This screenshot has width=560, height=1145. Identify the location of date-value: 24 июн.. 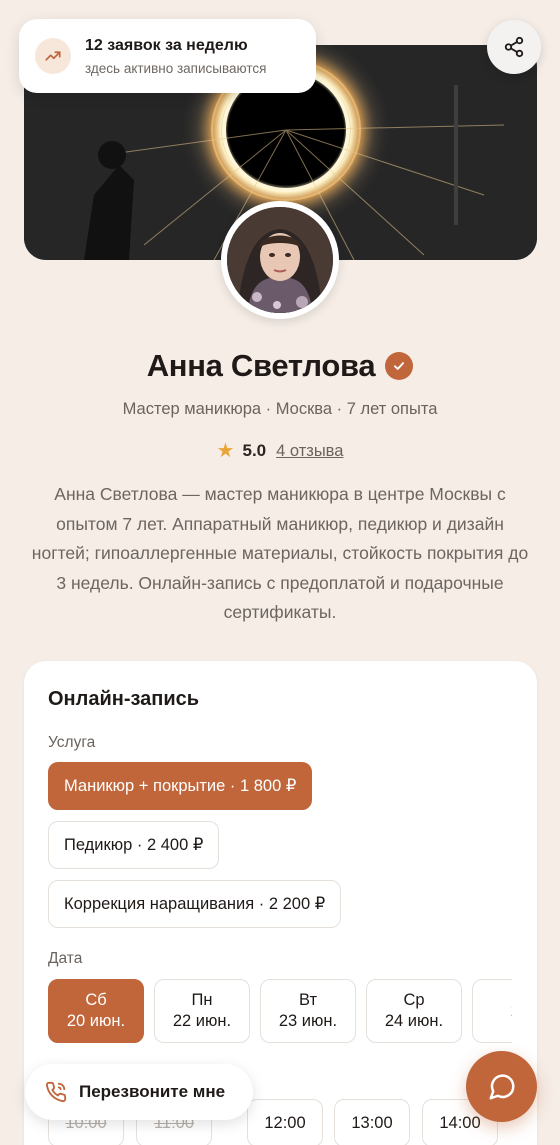
(414, 1021).